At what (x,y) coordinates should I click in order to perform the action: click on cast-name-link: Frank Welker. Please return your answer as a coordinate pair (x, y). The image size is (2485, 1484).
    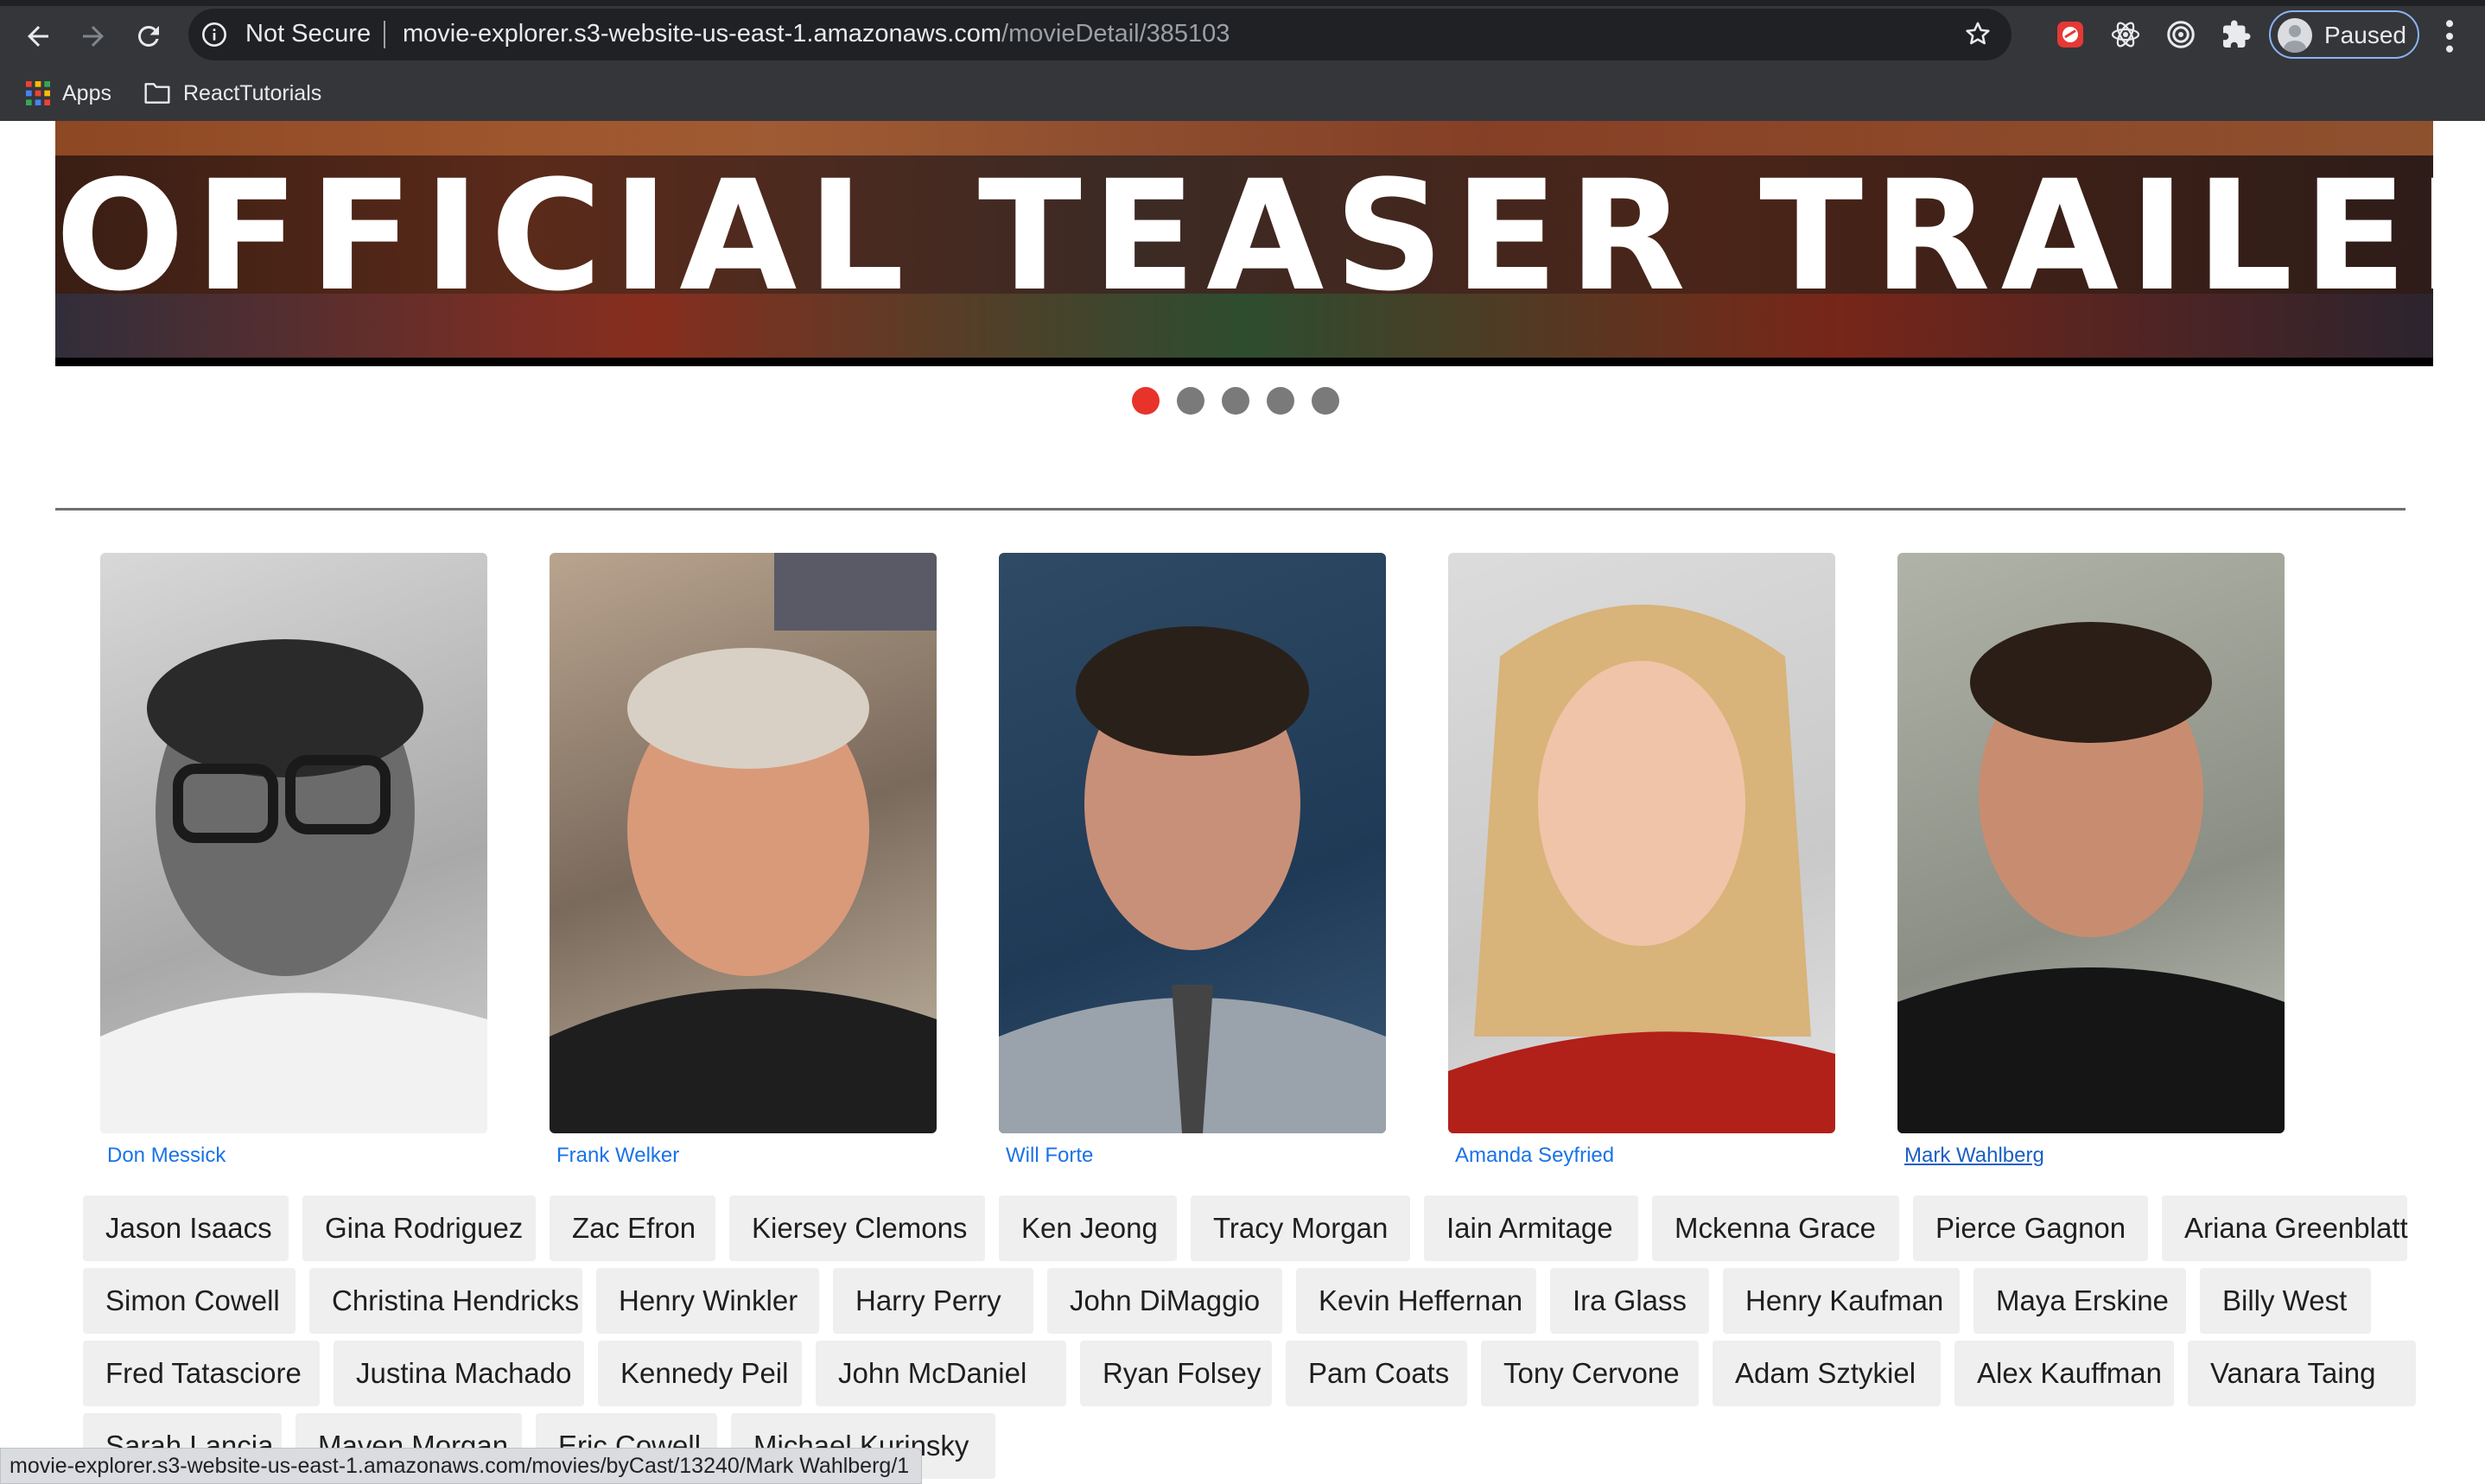
    Looking at the image, I should click on (618, 1156).